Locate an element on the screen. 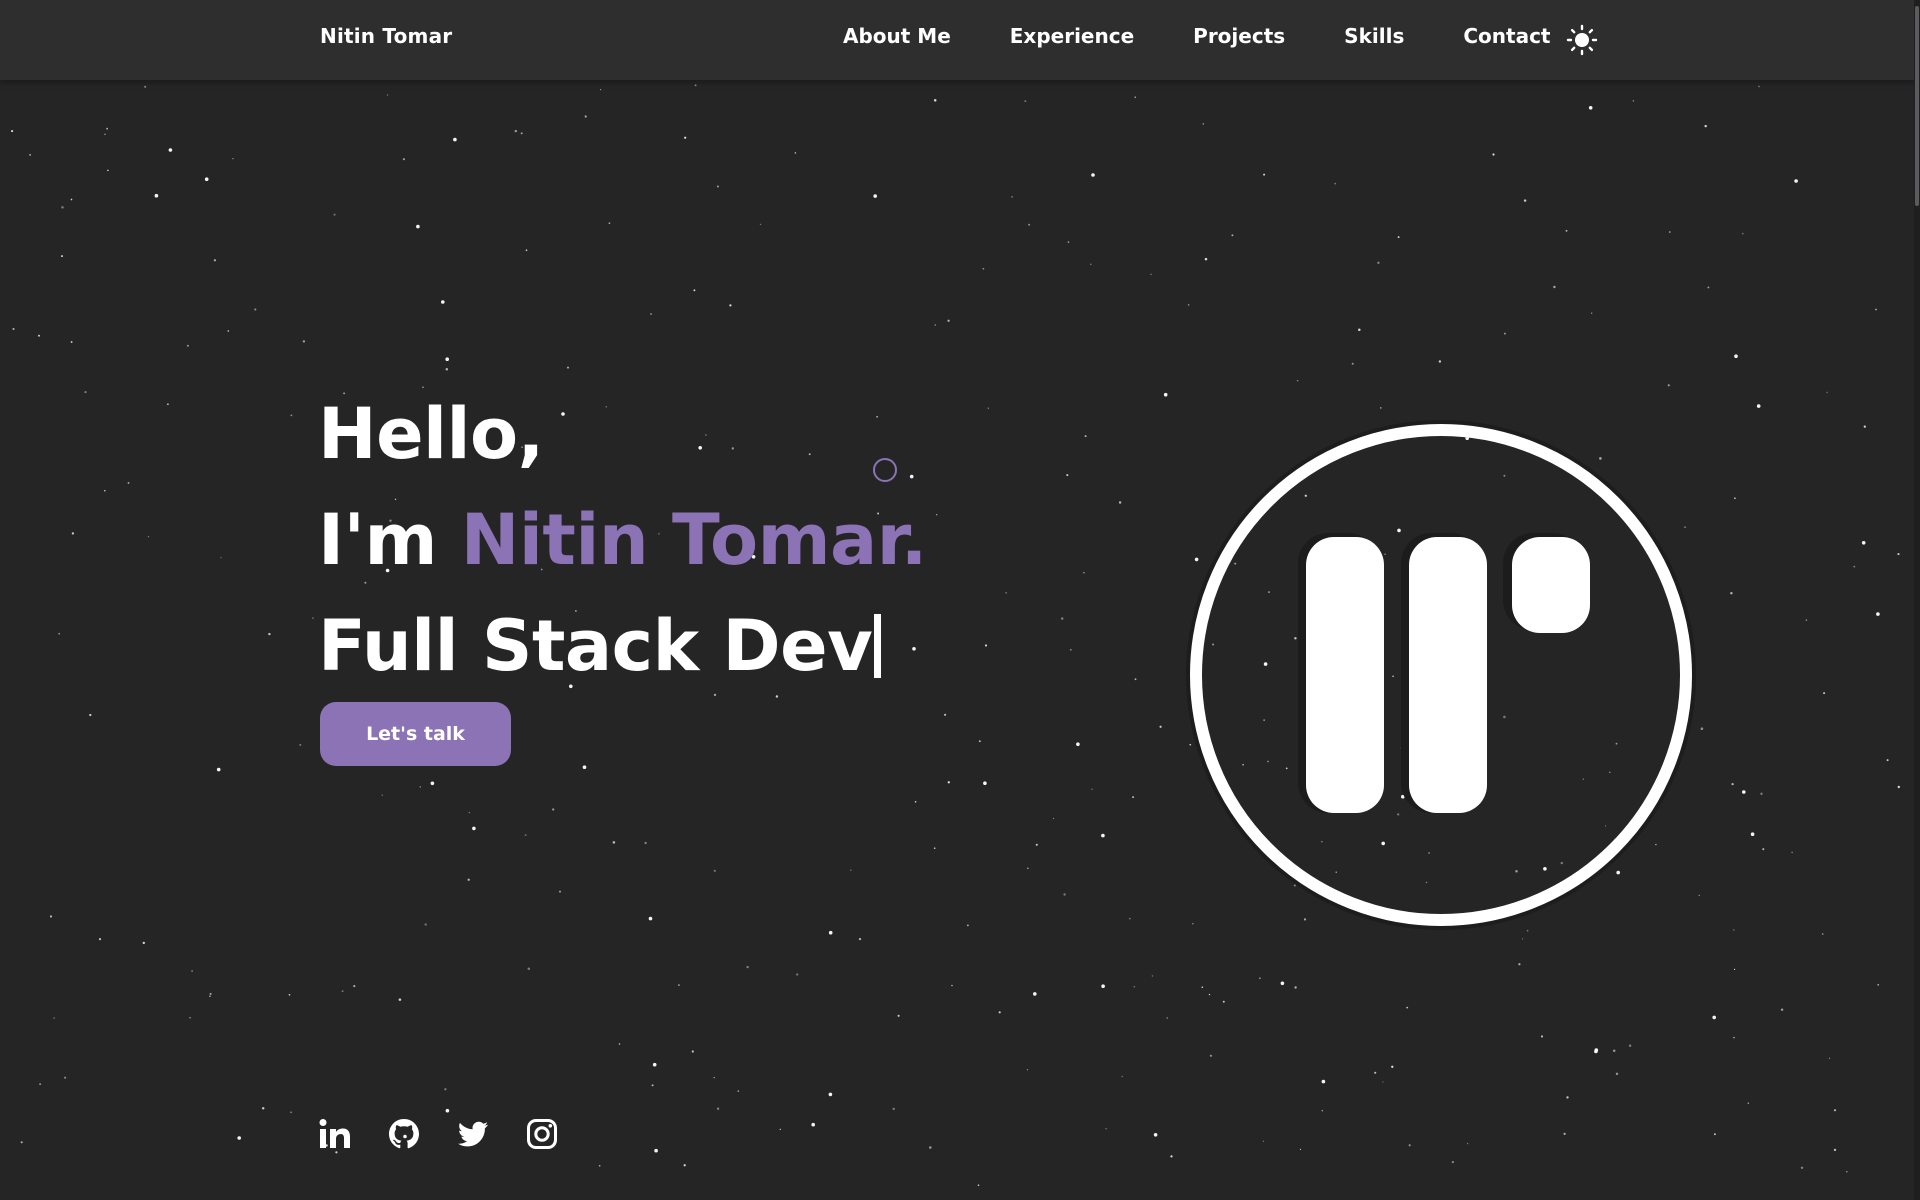  social-links is located at coordinates (456, 1134).